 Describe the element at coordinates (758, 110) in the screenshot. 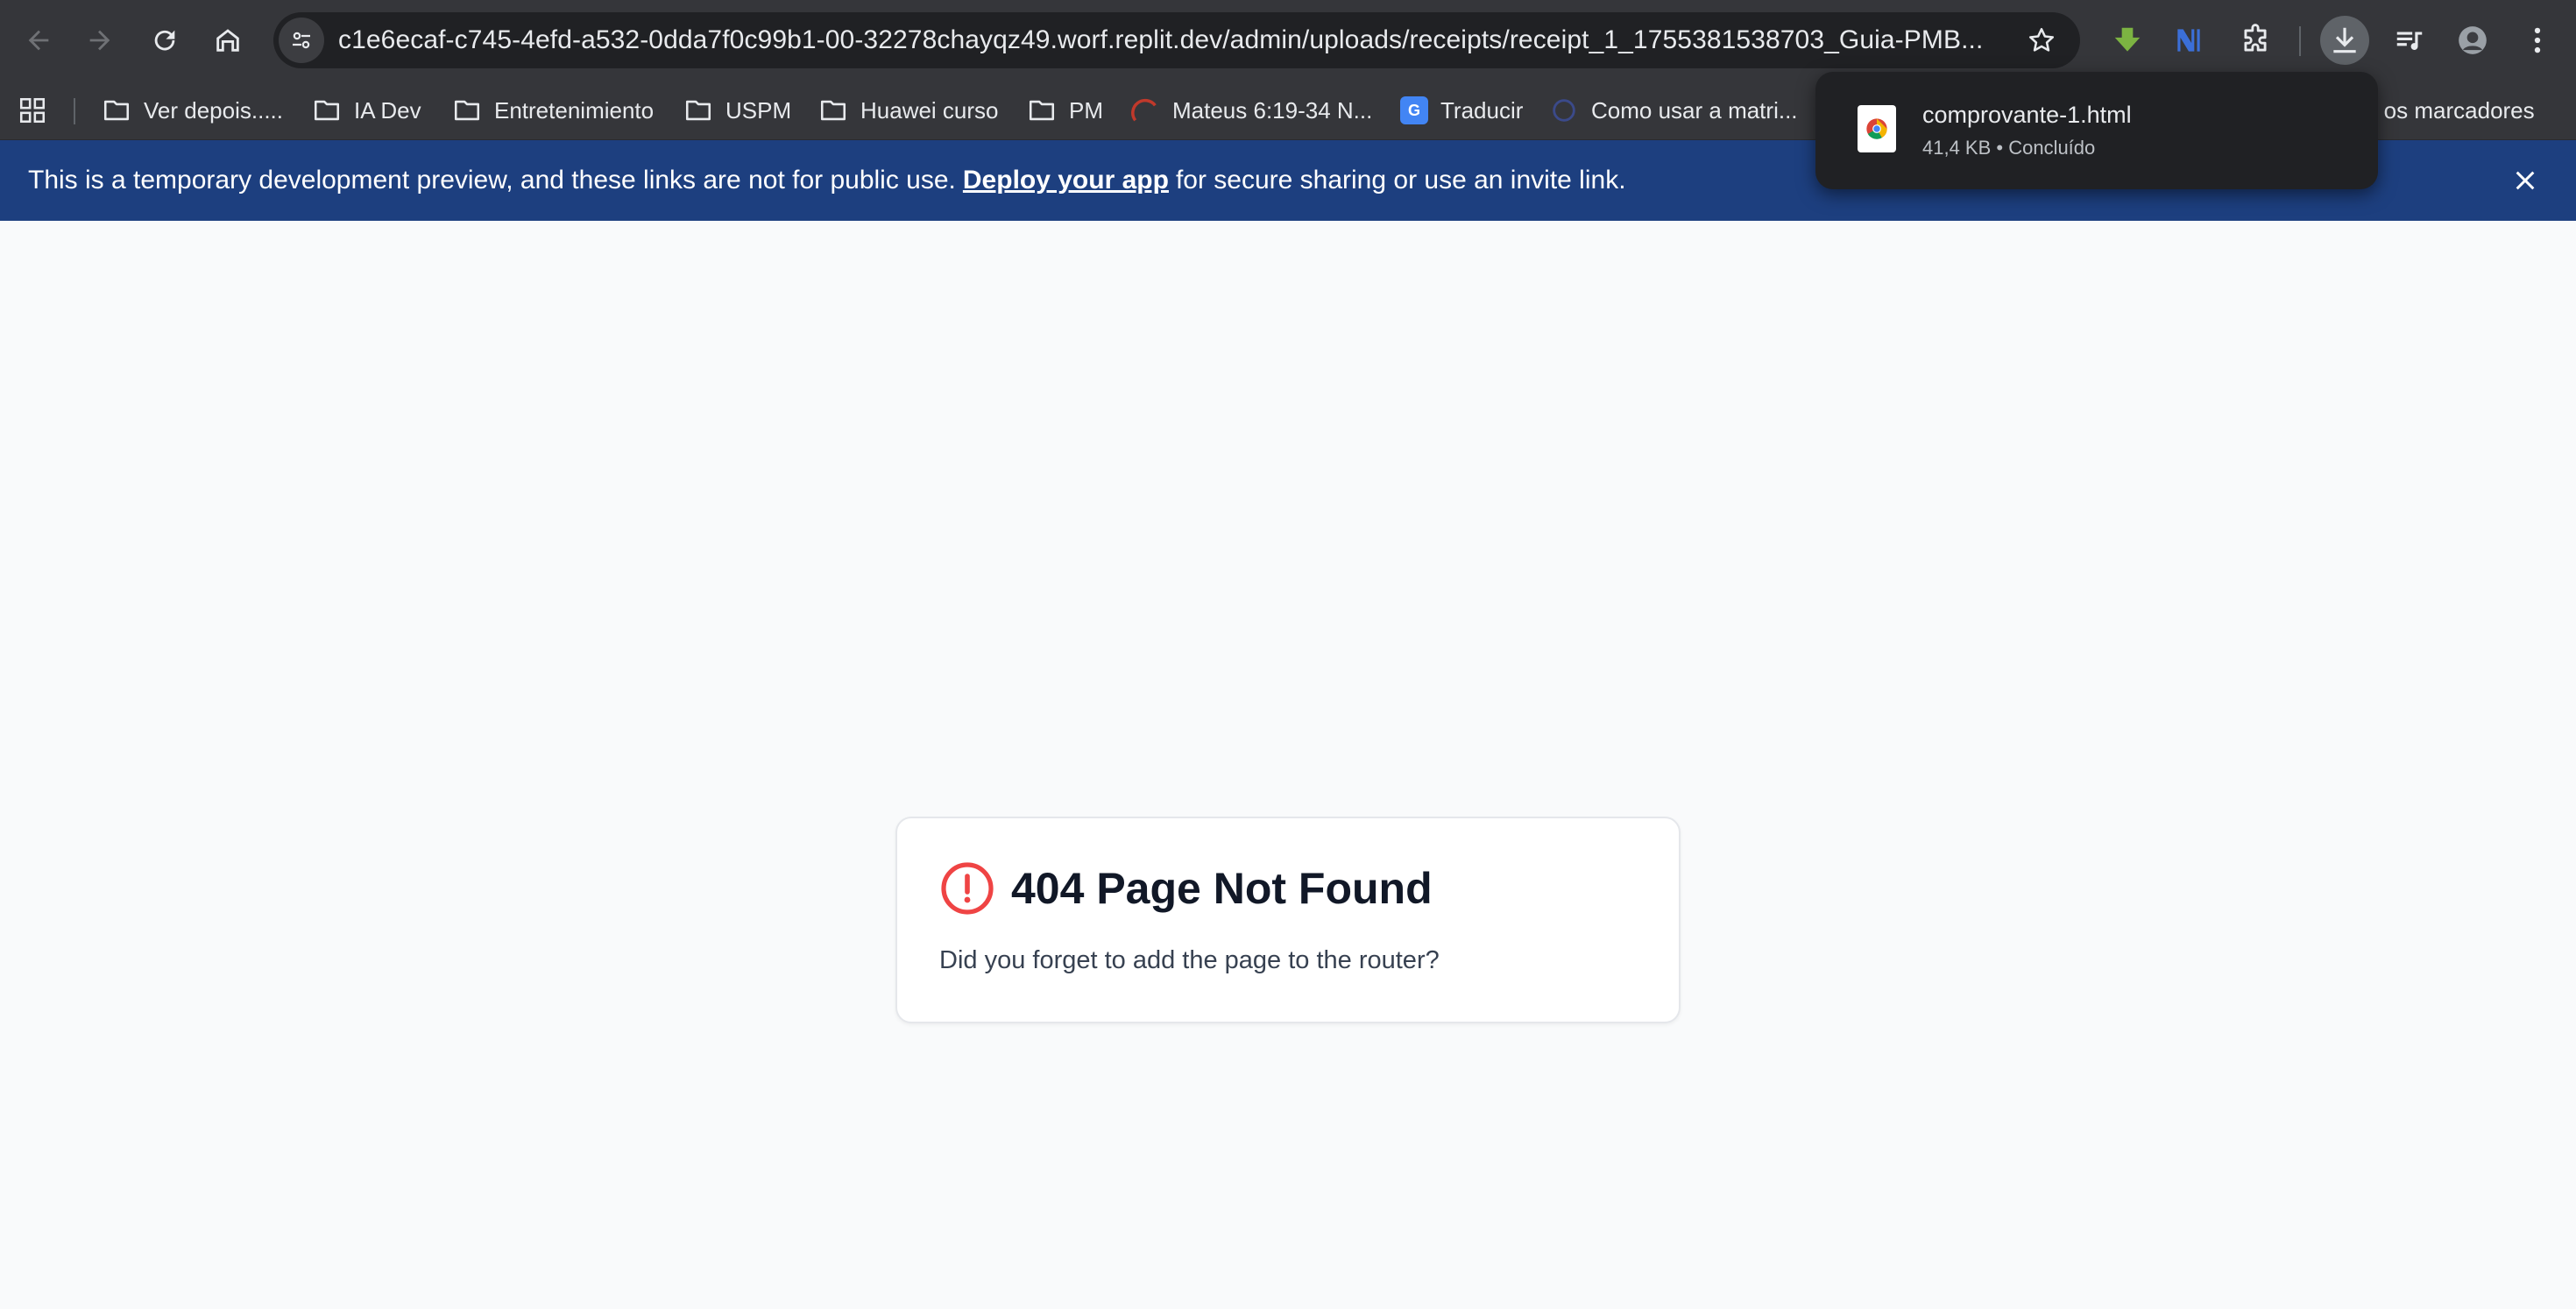

I see `bookmark-label: USPM` at that location.